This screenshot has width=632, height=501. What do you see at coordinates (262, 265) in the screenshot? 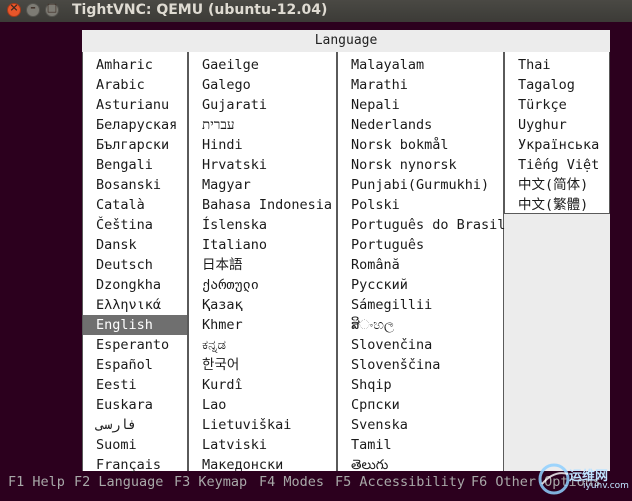
I see `language-option: 日本語` at bounding box center [262, 265].